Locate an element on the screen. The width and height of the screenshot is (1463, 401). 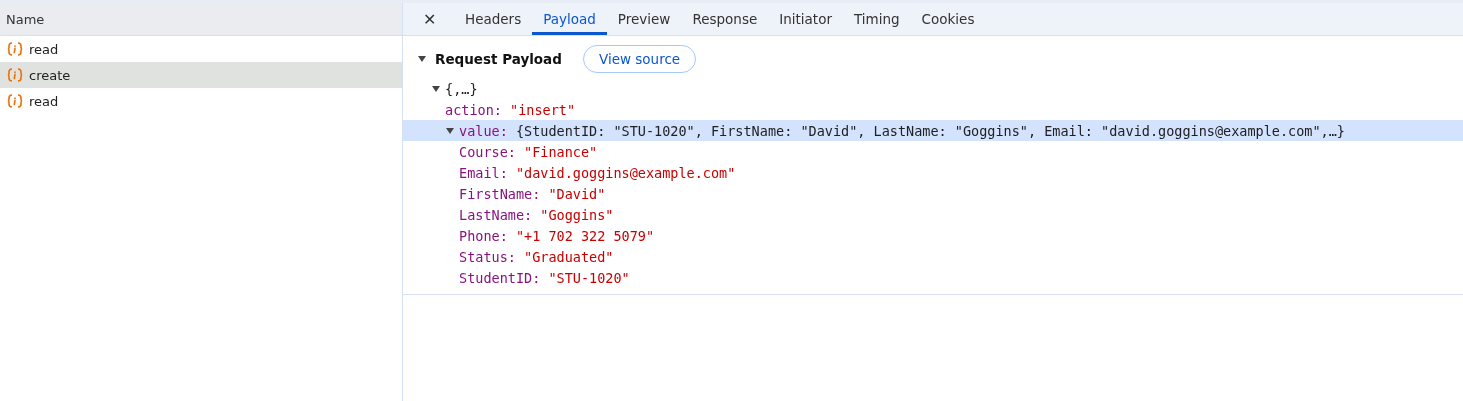
tree-property: action: "insert" is located at coordinates (510, 110).